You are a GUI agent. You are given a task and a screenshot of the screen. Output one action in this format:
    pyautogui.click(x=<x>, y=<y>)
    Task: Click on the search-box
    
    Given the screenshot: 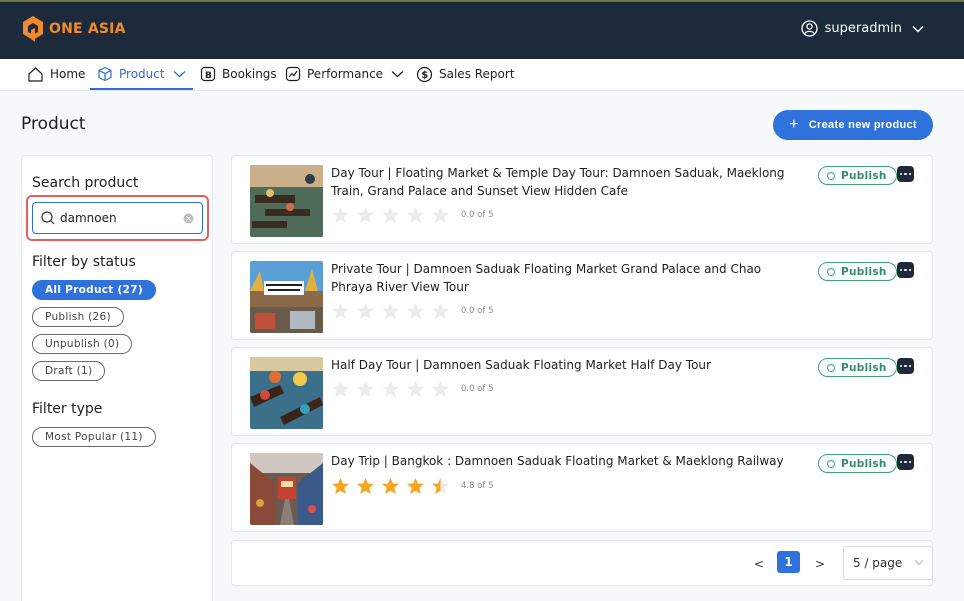 What is the action you would take?
    pyautogui.click(x=117, y=218)
    